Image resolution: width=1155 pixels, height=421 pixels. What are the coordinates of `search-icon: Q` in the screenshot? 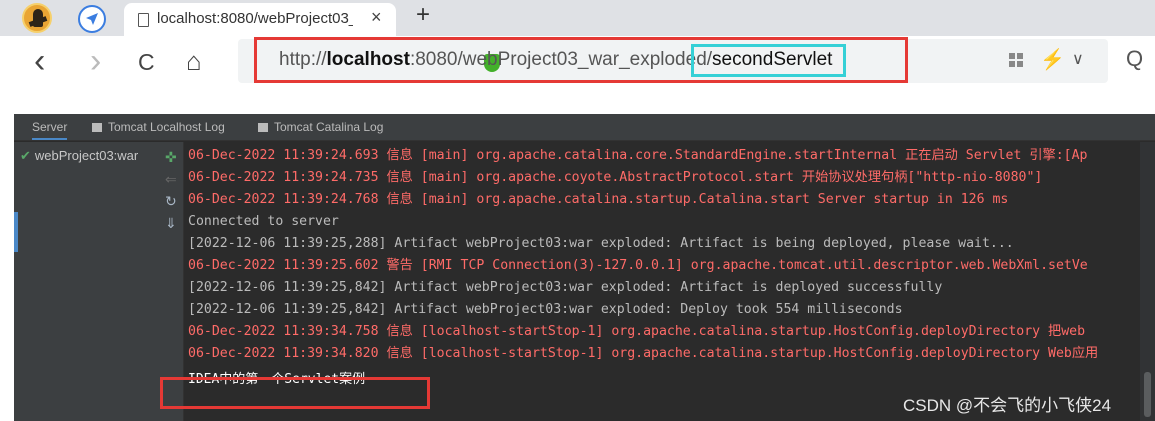 It's located at (1134, 59).